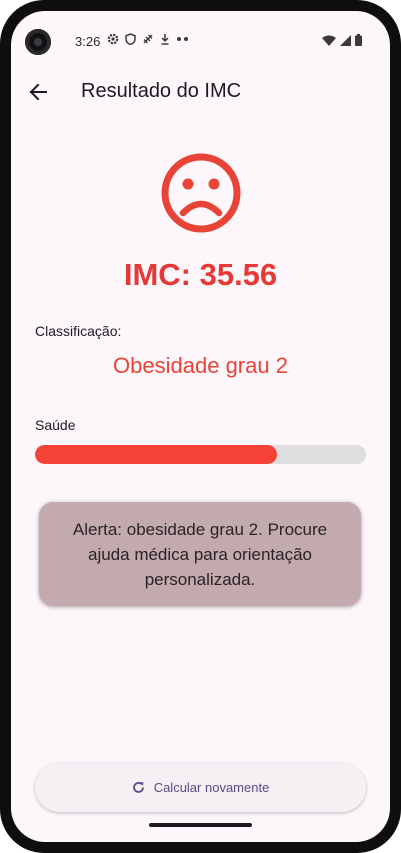 This screenshot has width=401, height=853. I want to click on home-indicator, so click(200, 825).